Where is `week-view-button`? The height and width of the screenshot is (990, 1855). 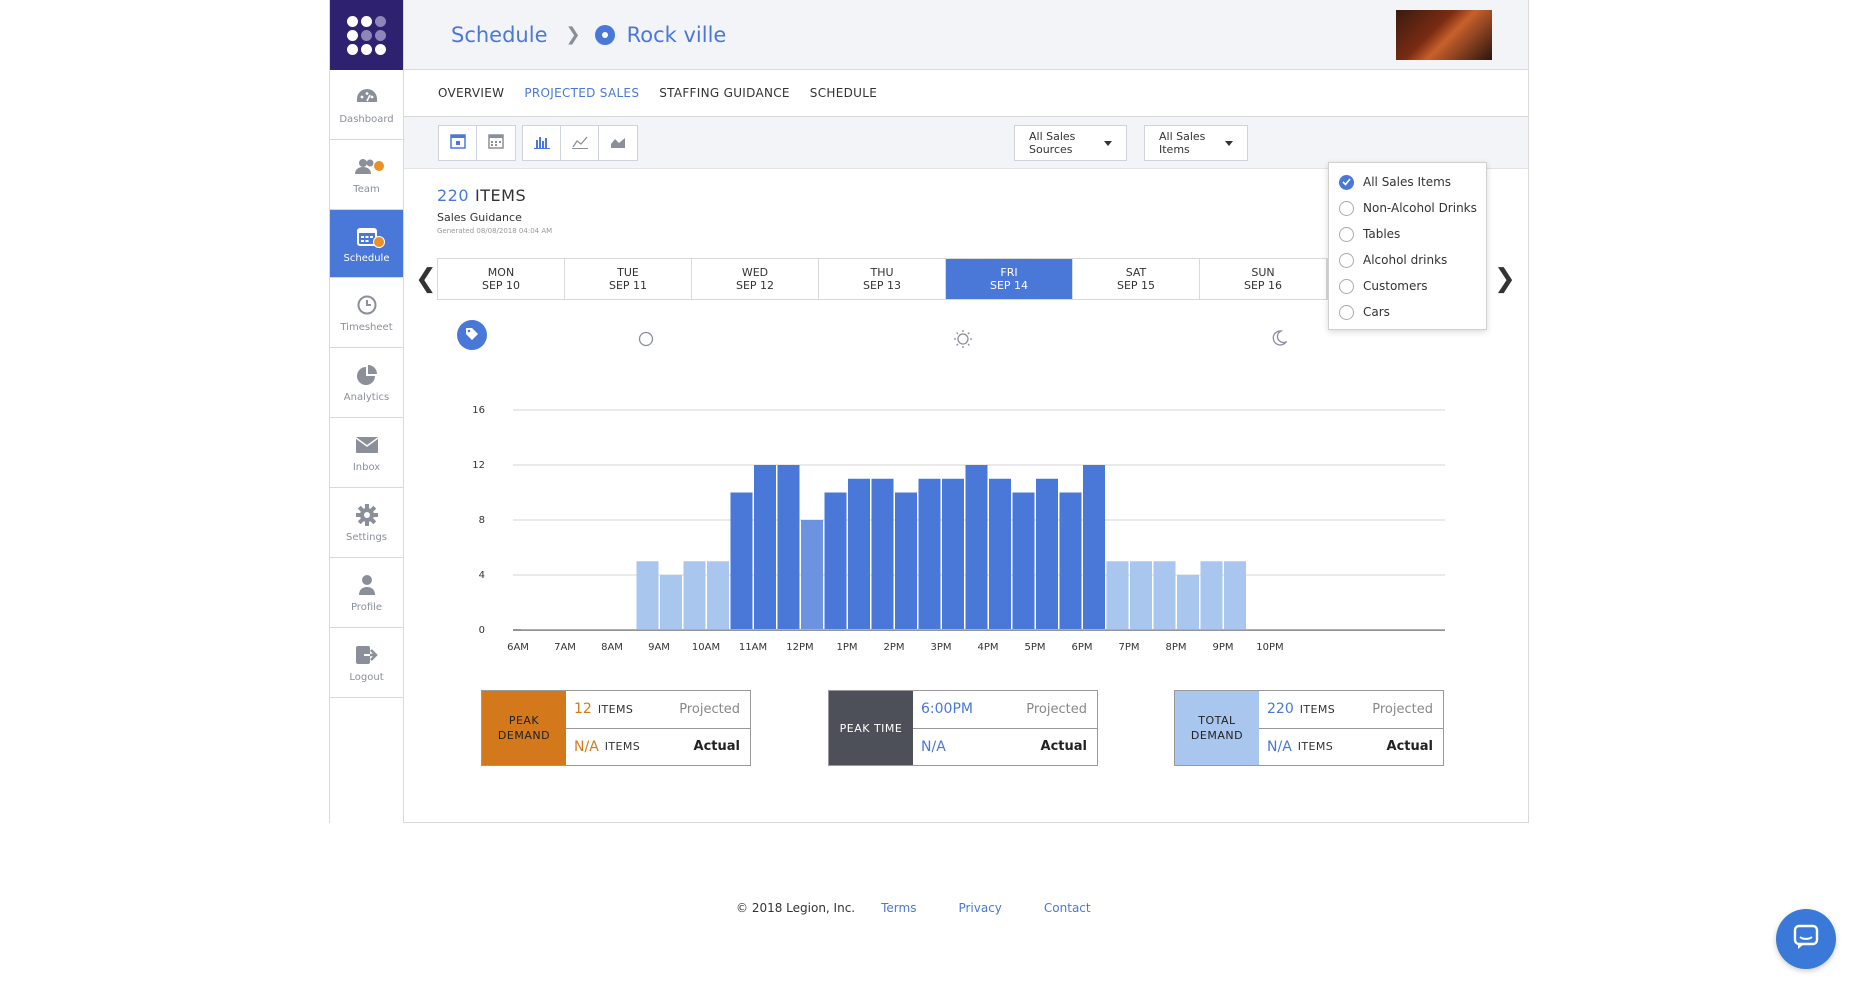
week-view-button is located at coordinates (496, 143).